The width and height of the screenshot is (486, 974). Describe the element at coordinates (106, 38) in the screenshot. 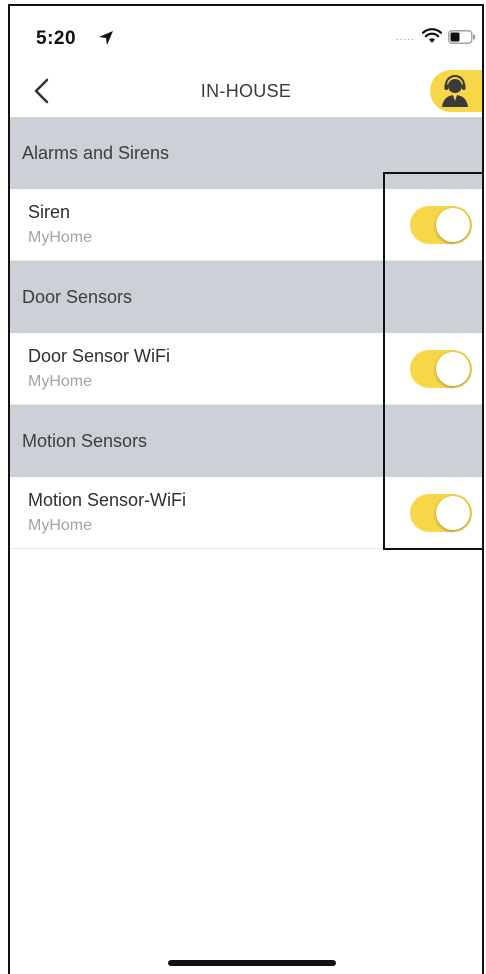

I see `location-arrow-icon` at that location.